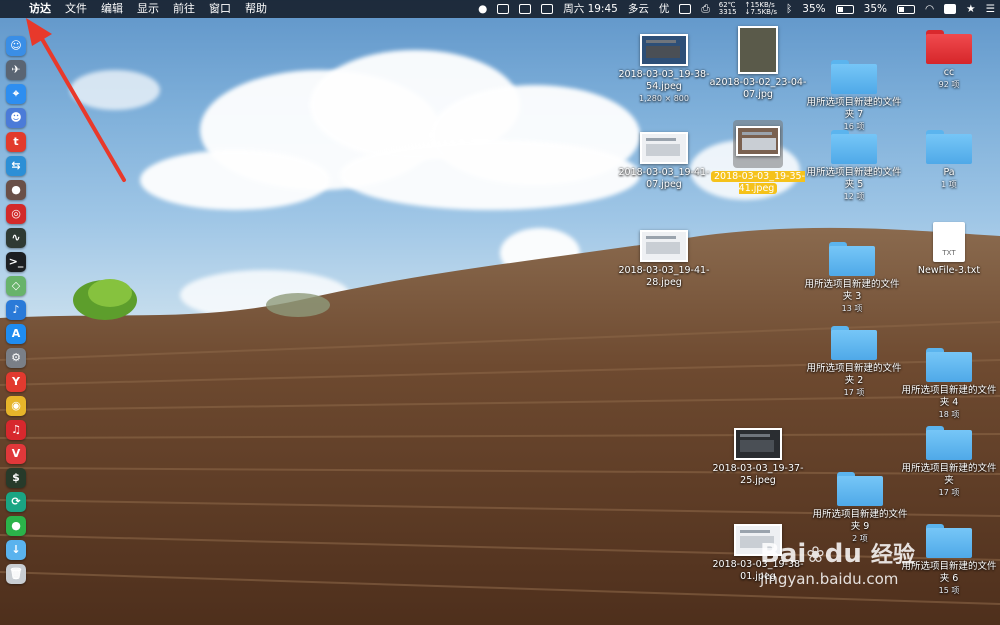 The image size is (1000, 625). What do you see at coordinates (815, 555) in the screenshot?
I see `paw-icon: ❀` at bounding box center [815, 555].